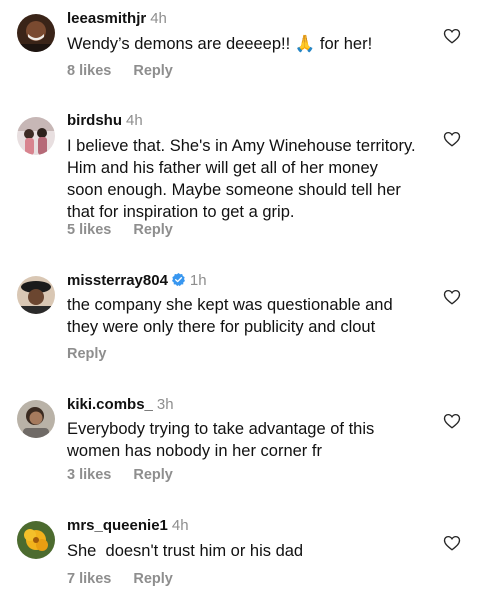  What do you see at coordinates (94, 120) in the screenshot?
I see `username: birdshu` at bounding box center [94, 120].